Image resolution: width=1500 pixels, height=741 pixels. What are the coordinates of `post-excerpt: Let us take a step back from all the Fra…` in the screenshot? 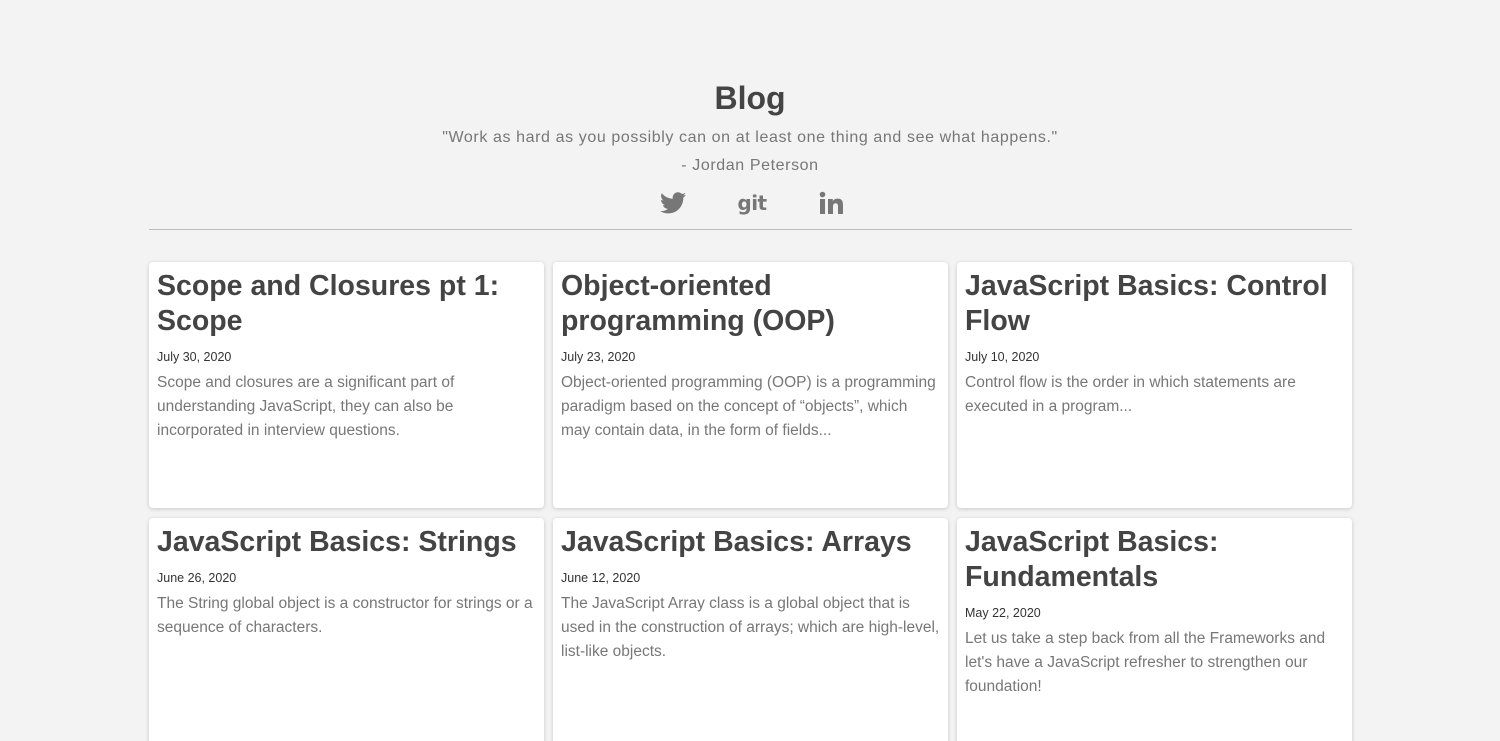 It's located at (1145, 662).